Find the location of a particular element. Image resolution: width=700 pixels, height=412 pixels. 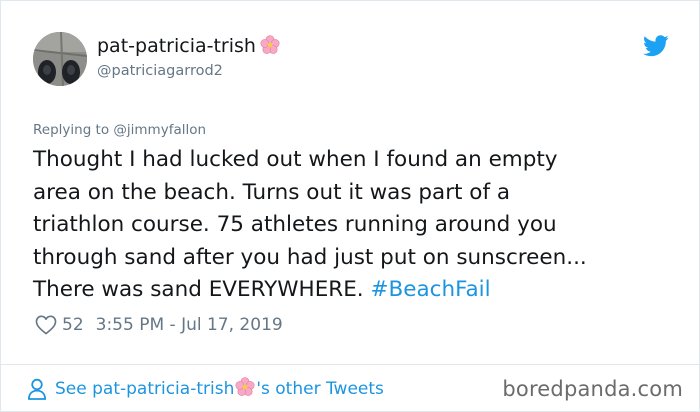

user-handle: @patriciagarrod2 is located at coordinates (160, 71).